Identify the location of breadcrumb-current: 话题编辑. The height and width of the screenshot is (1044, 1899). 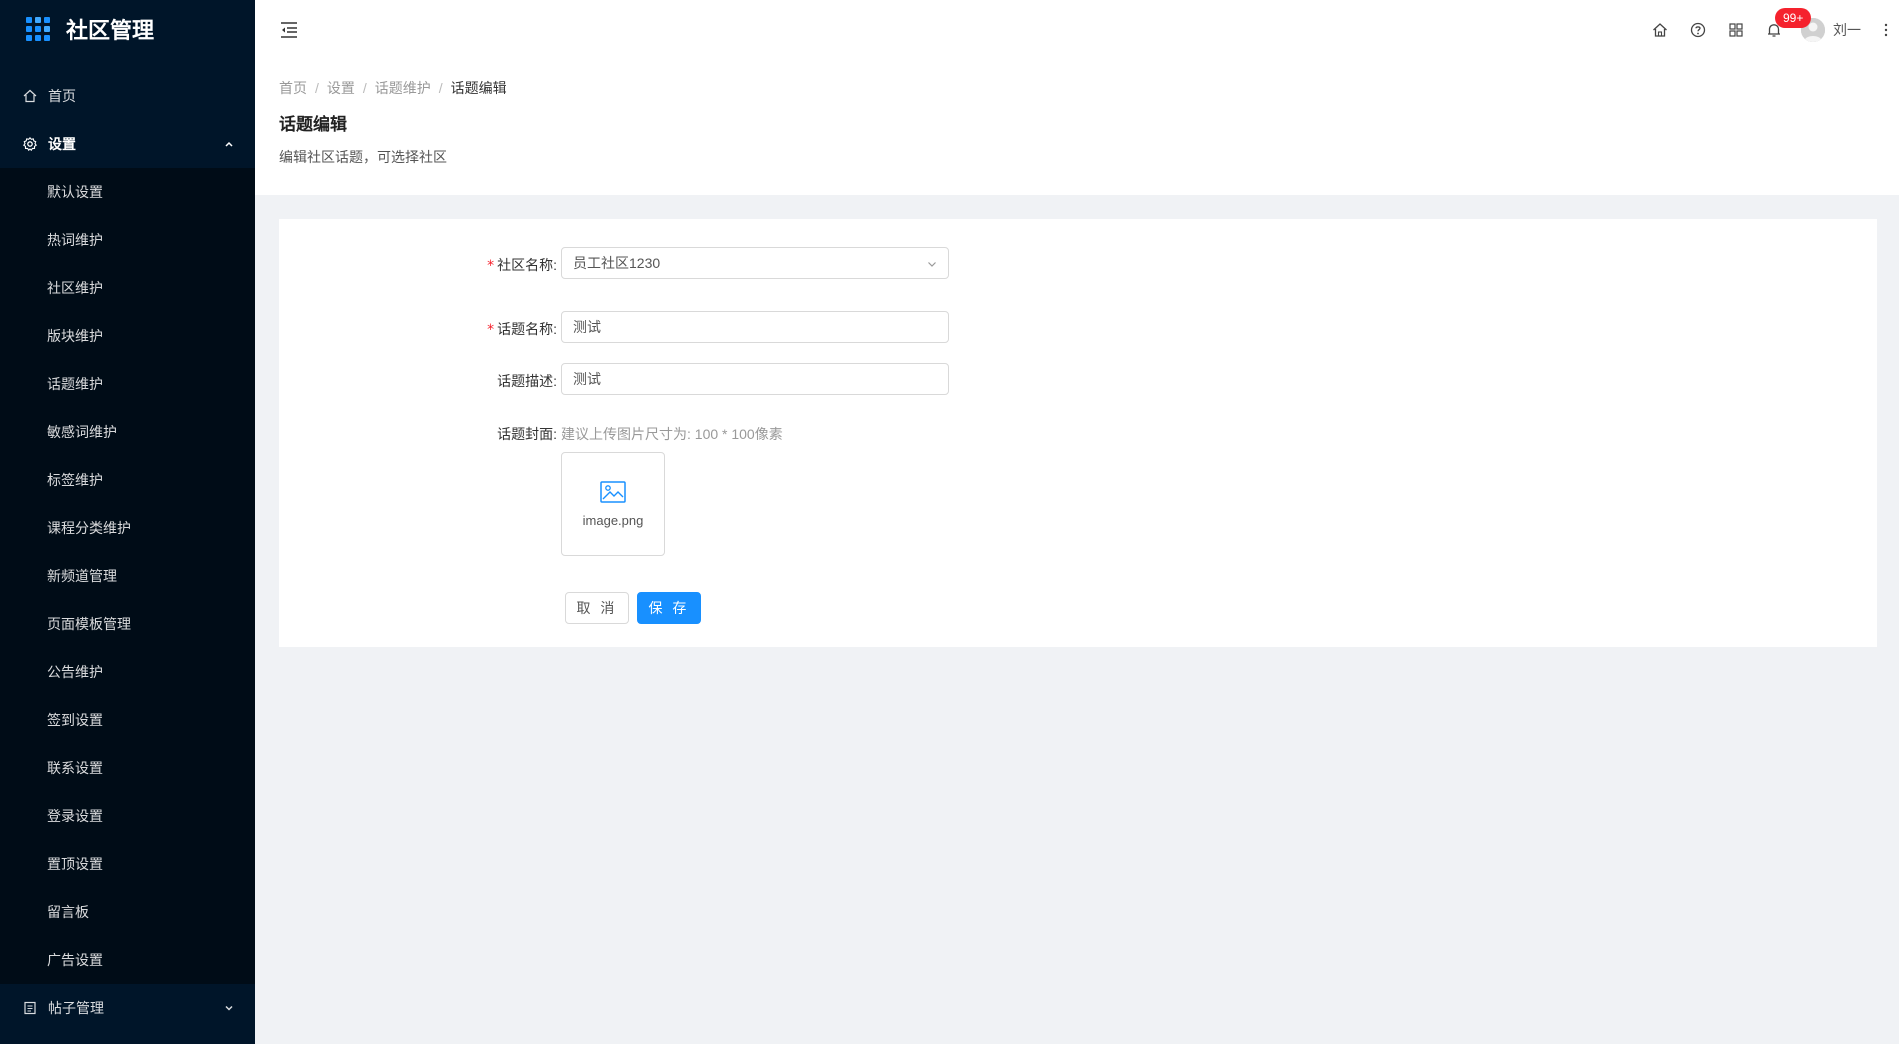
(478, 88).